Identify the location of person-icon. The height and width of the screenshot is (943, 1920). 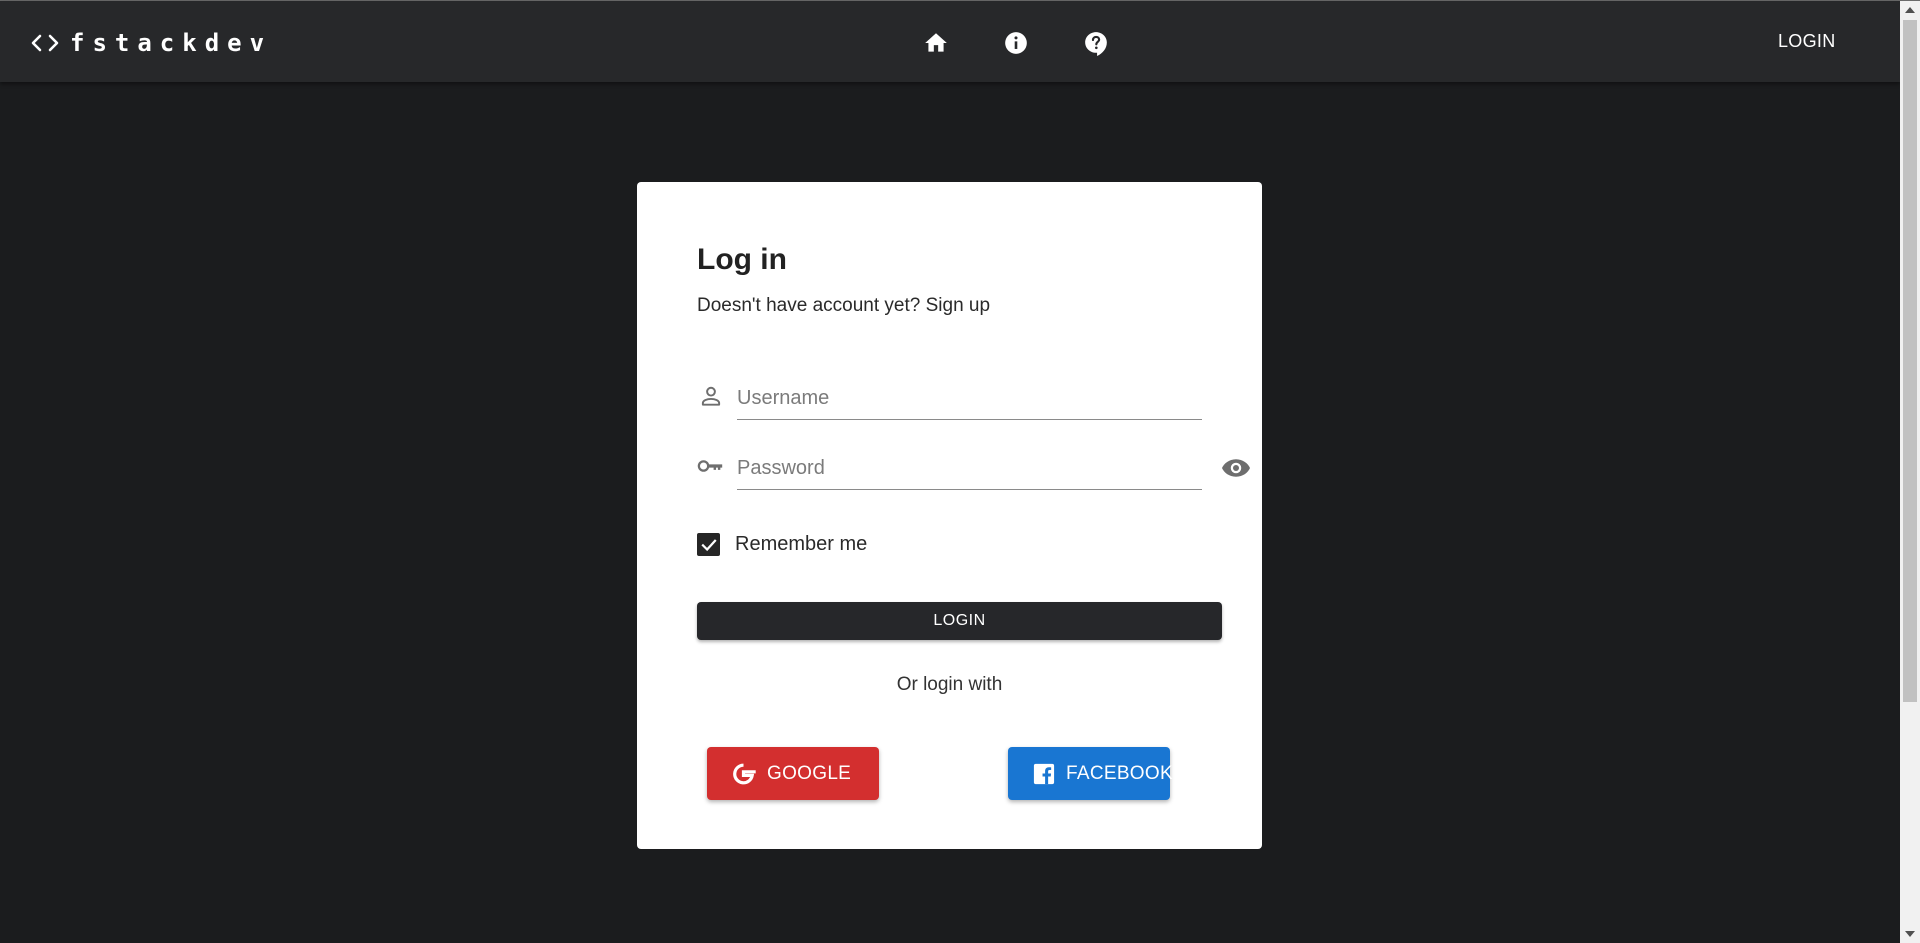
(711, 396).